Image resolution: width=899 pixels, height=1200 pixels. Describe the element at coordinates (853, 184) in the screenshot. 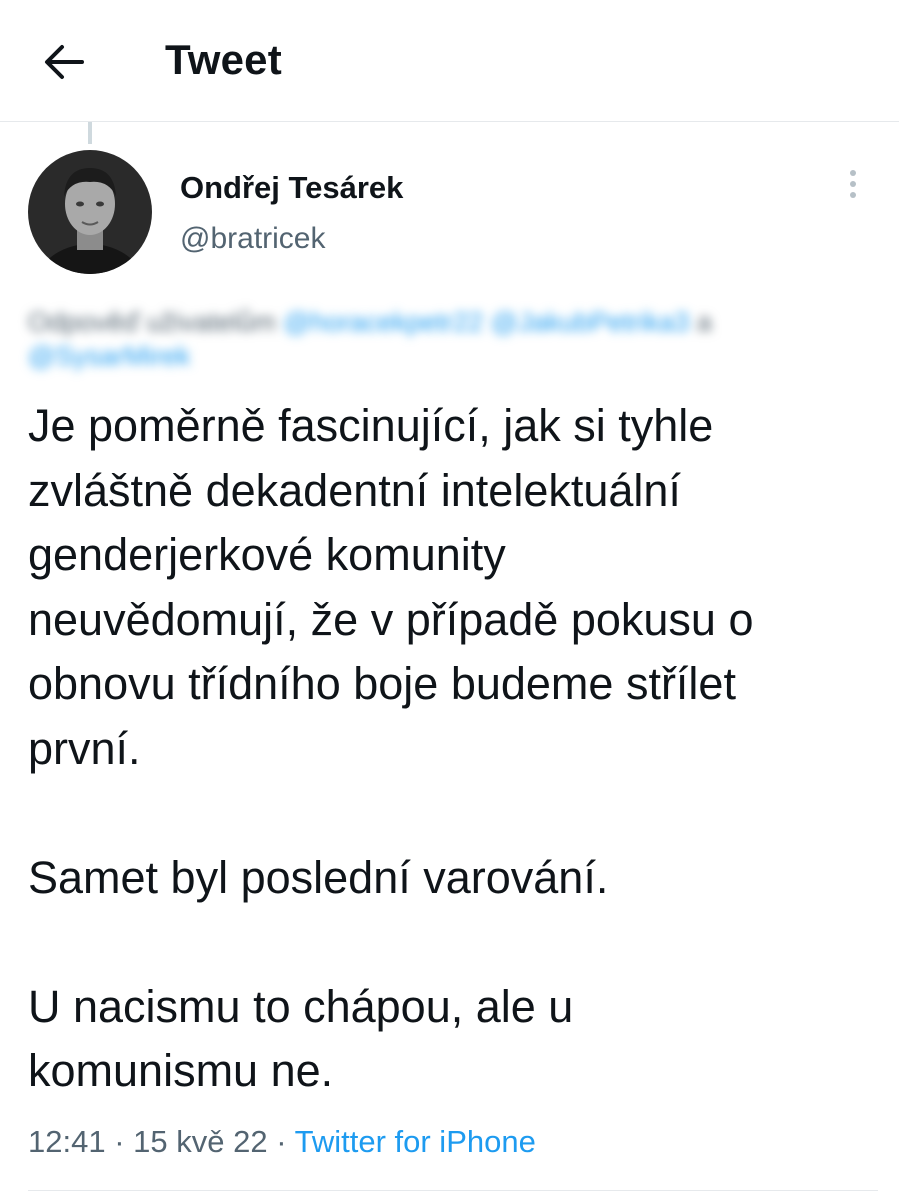

I see `more-vertical-icon` at that location.